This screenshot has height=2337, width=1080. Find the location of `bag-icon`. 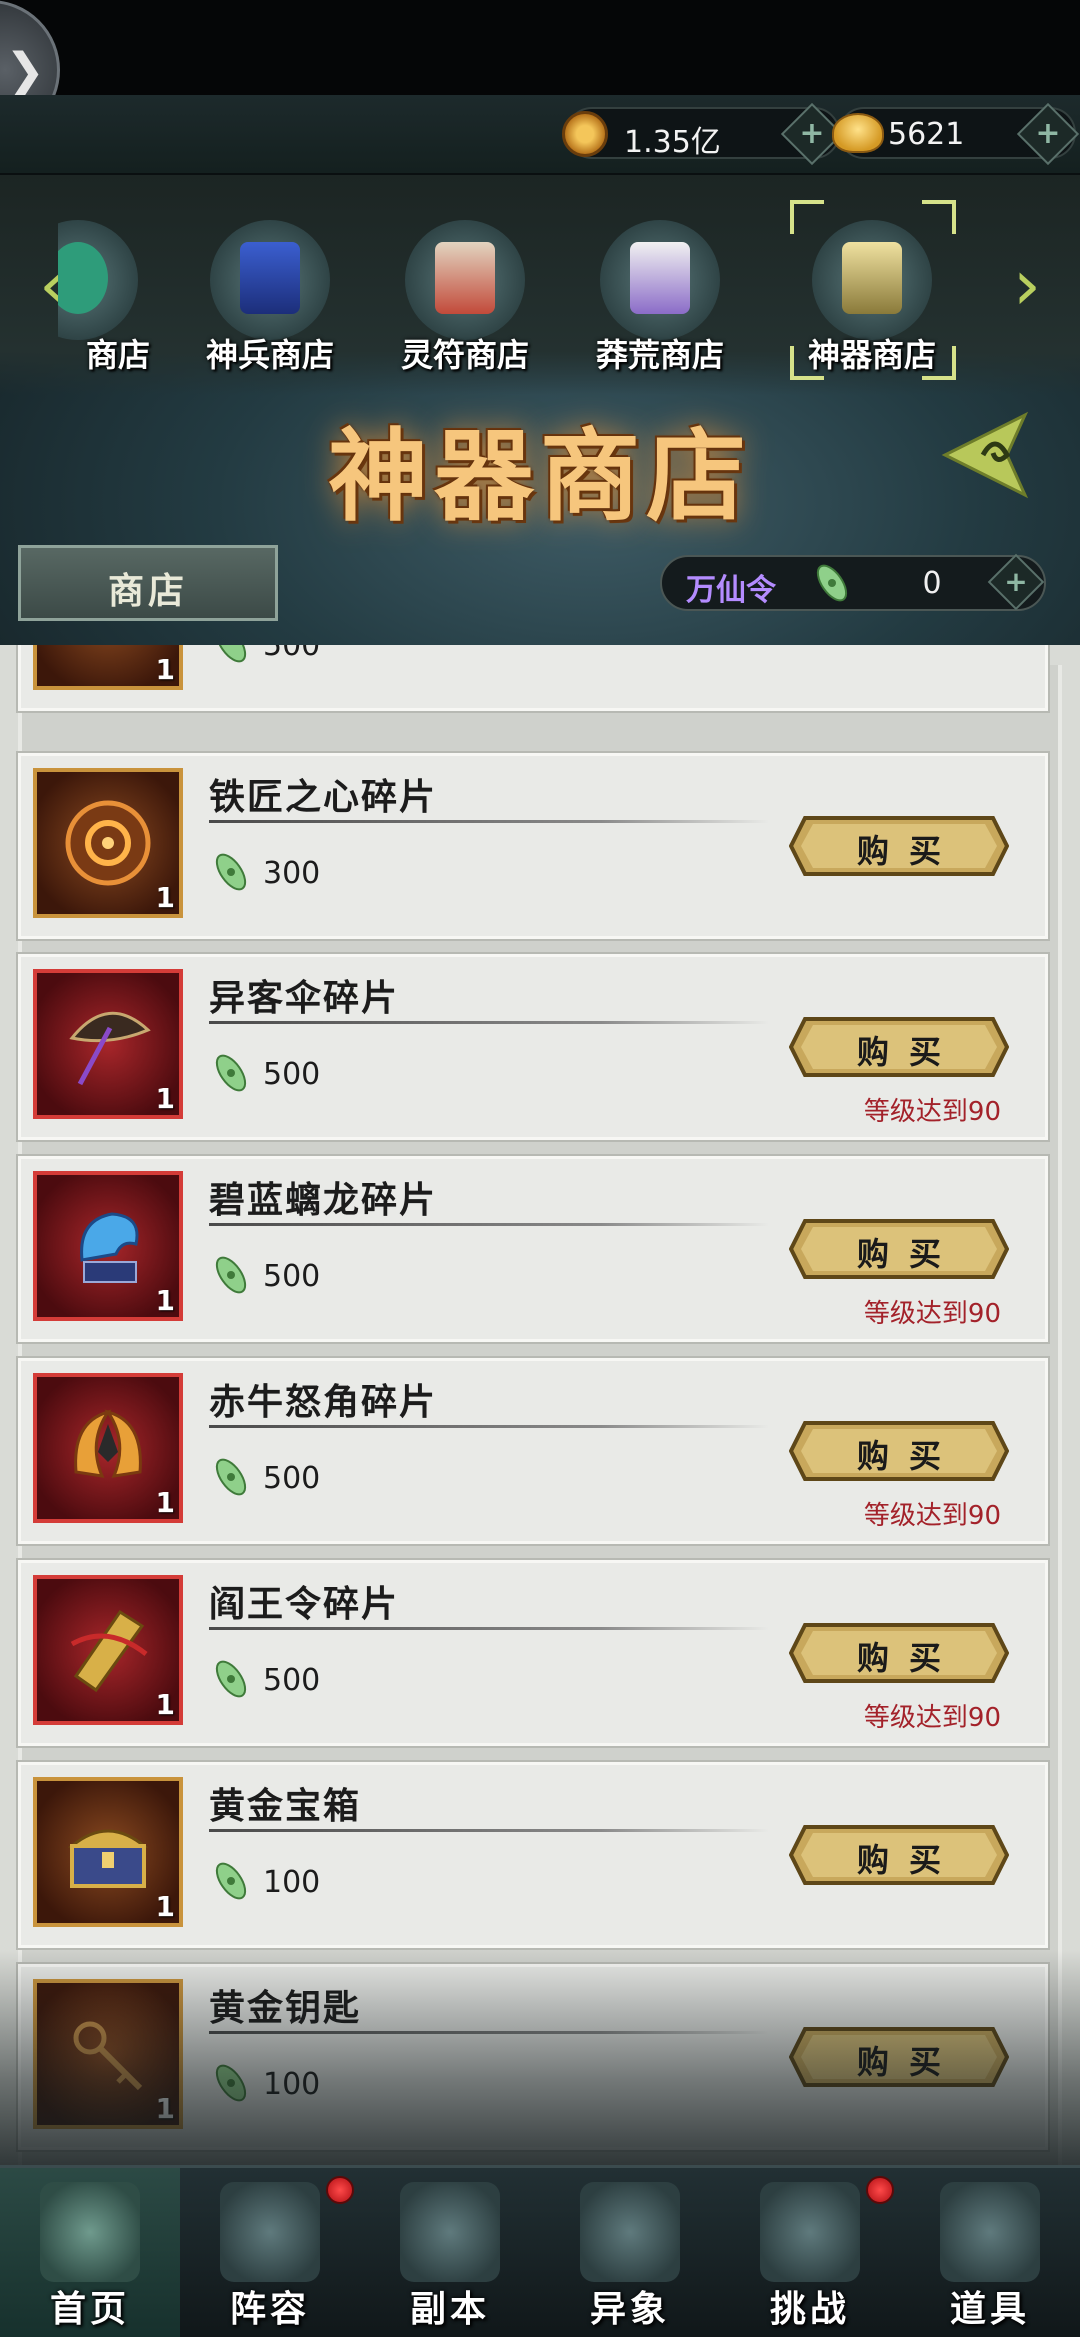

bag-icon is located at coordinates (990, 2232).